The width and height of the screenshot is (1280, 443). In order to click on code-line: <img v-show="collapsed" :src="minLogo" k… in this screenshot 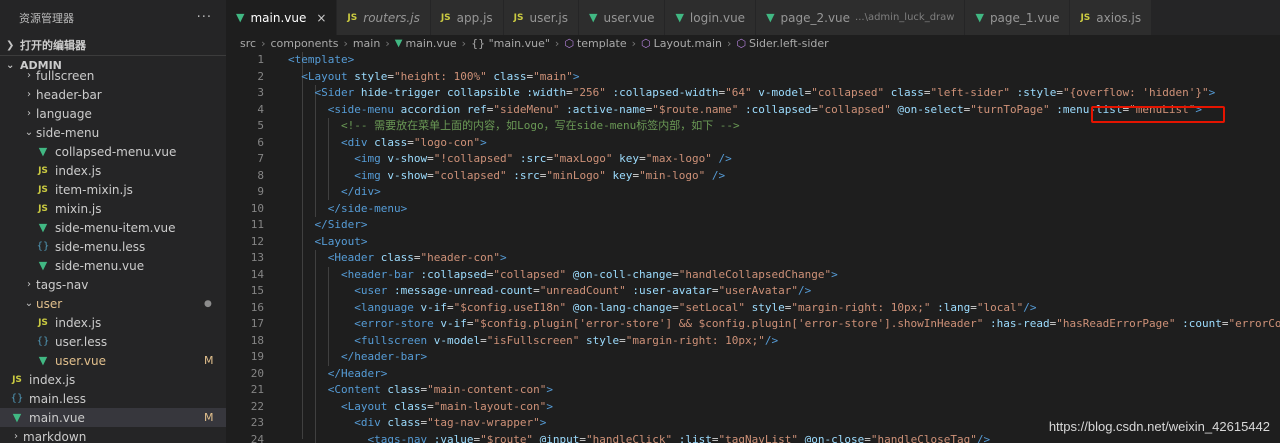, I will do `click(784, 176)`.